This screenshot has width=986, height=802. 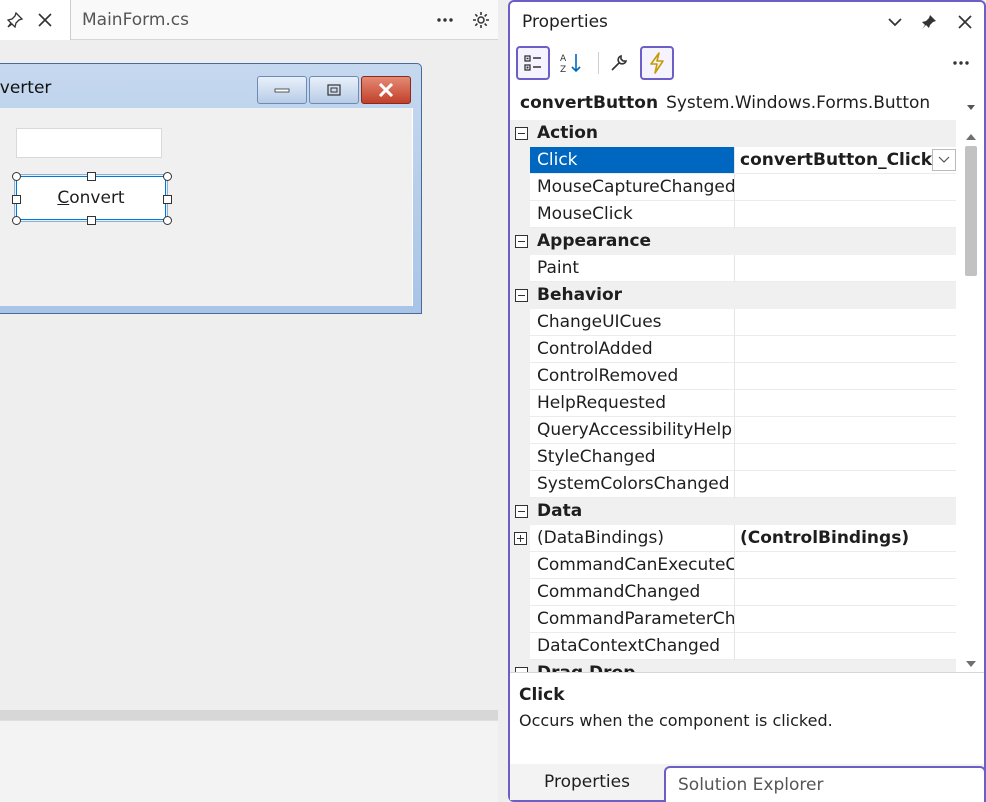 I want to click on convert-mnemonic: C, so click(x=63, y=198).